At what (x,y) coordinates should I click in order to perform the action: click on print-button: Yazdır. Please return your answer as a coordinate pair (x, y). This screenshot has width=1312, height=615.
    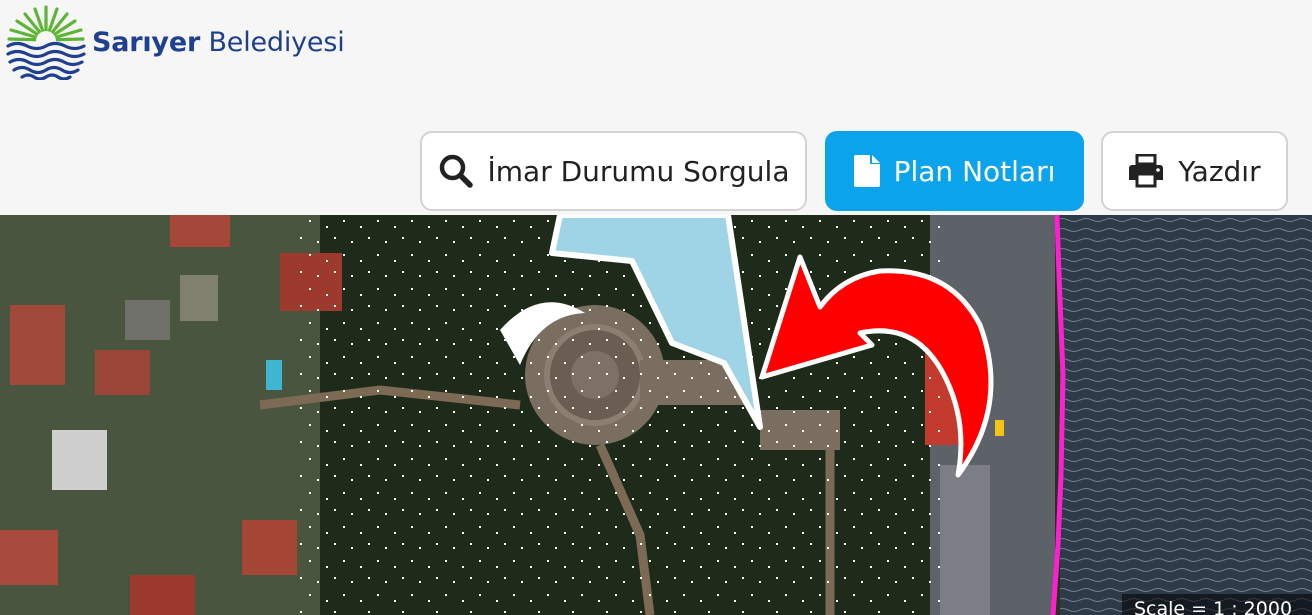
    Looking at the image, I should click on (1194, 171).